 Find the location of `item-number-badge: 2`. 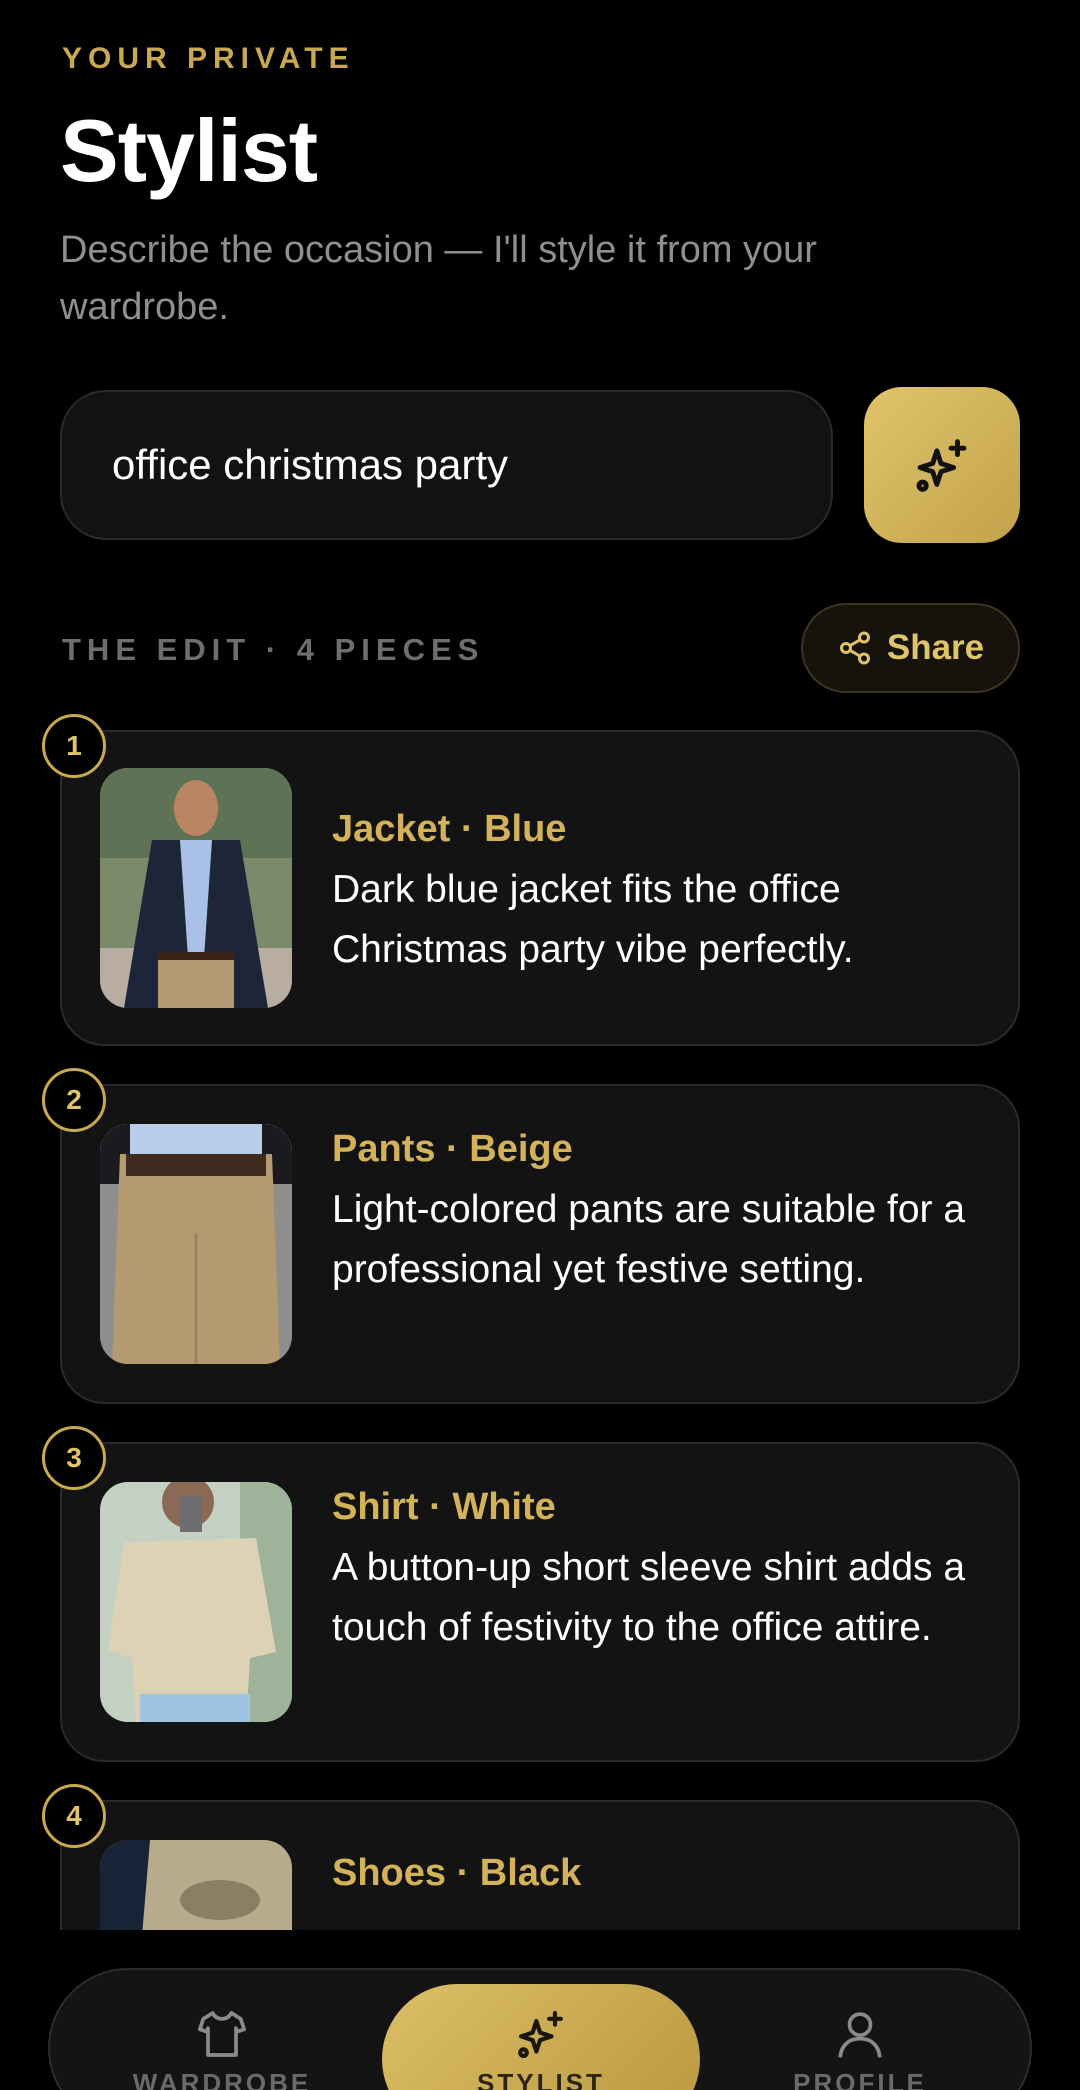

item-number-badge: 2 is located at coordinates (74, 1100).